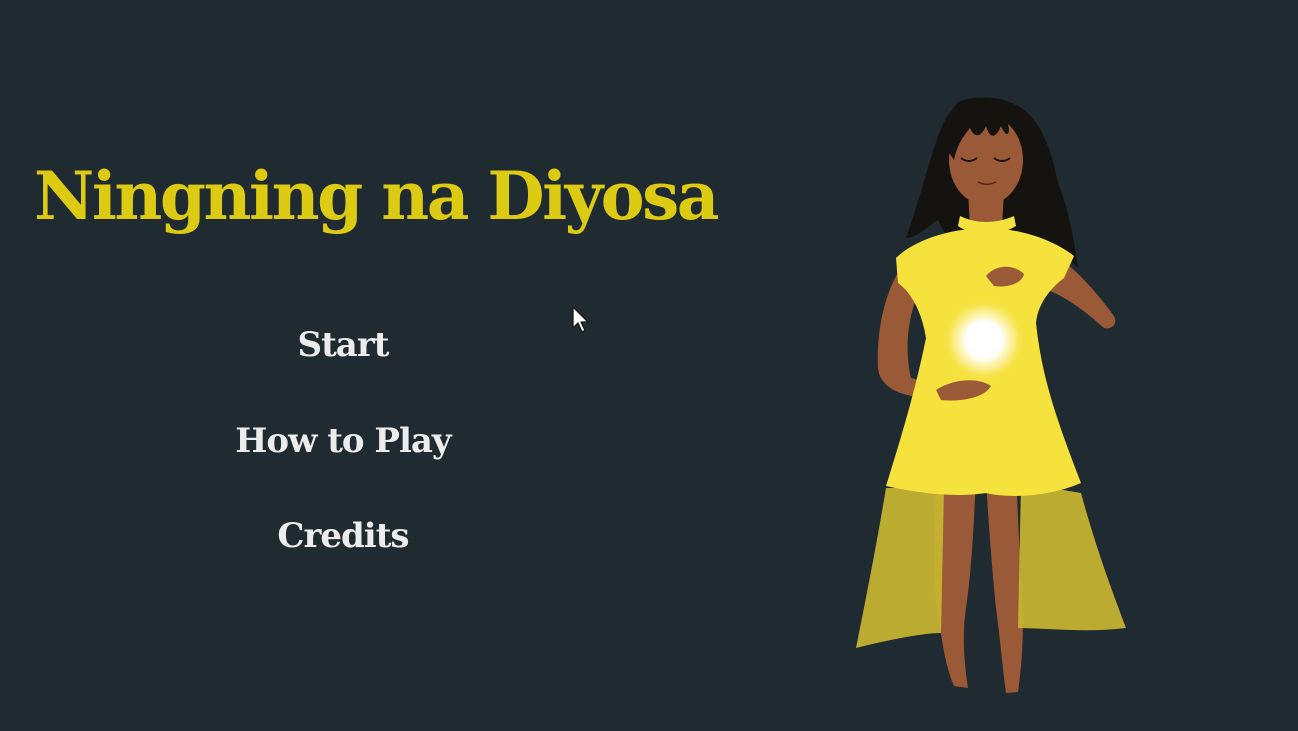 Image resolution: width=1298 pixels, height=731 pixels. What do you see at coordinates (1004, 583) in the screenshot?
I see `right-leg` at bounding box center [1004, 583].